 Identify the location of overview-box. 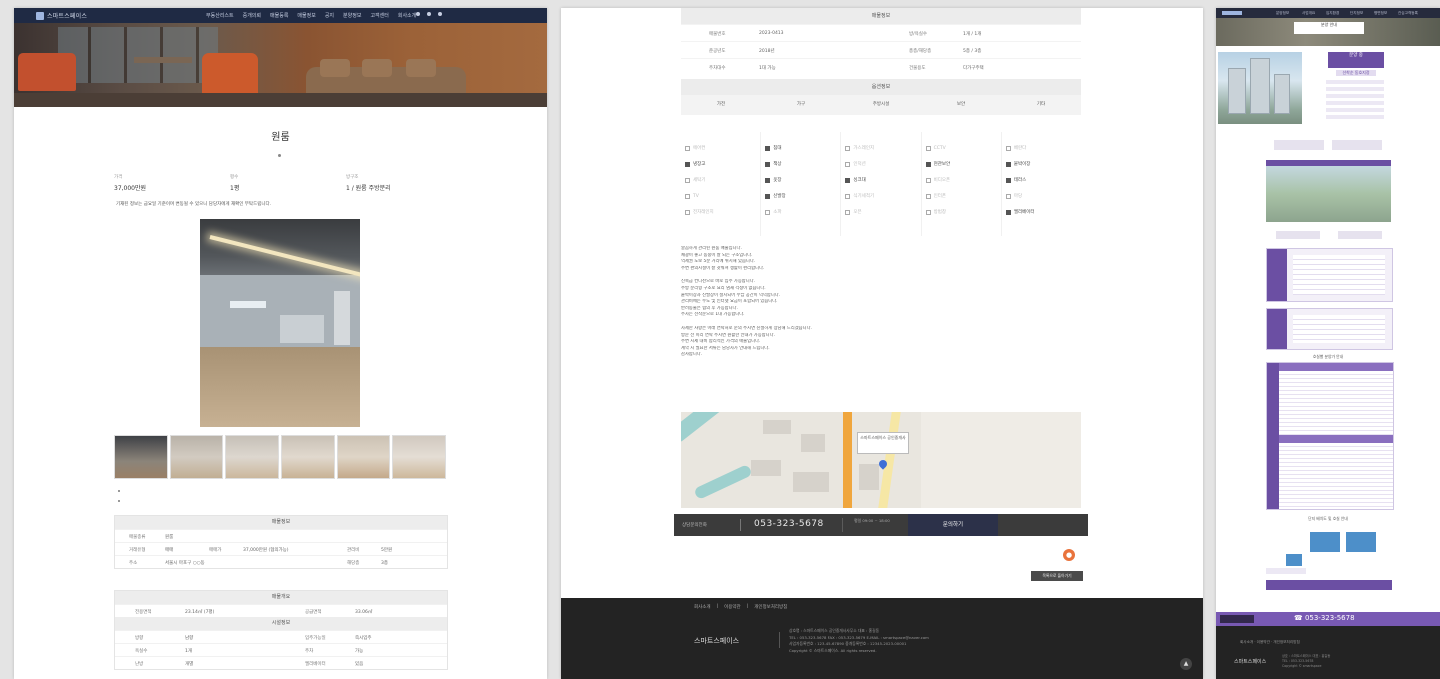
(1329, 275).